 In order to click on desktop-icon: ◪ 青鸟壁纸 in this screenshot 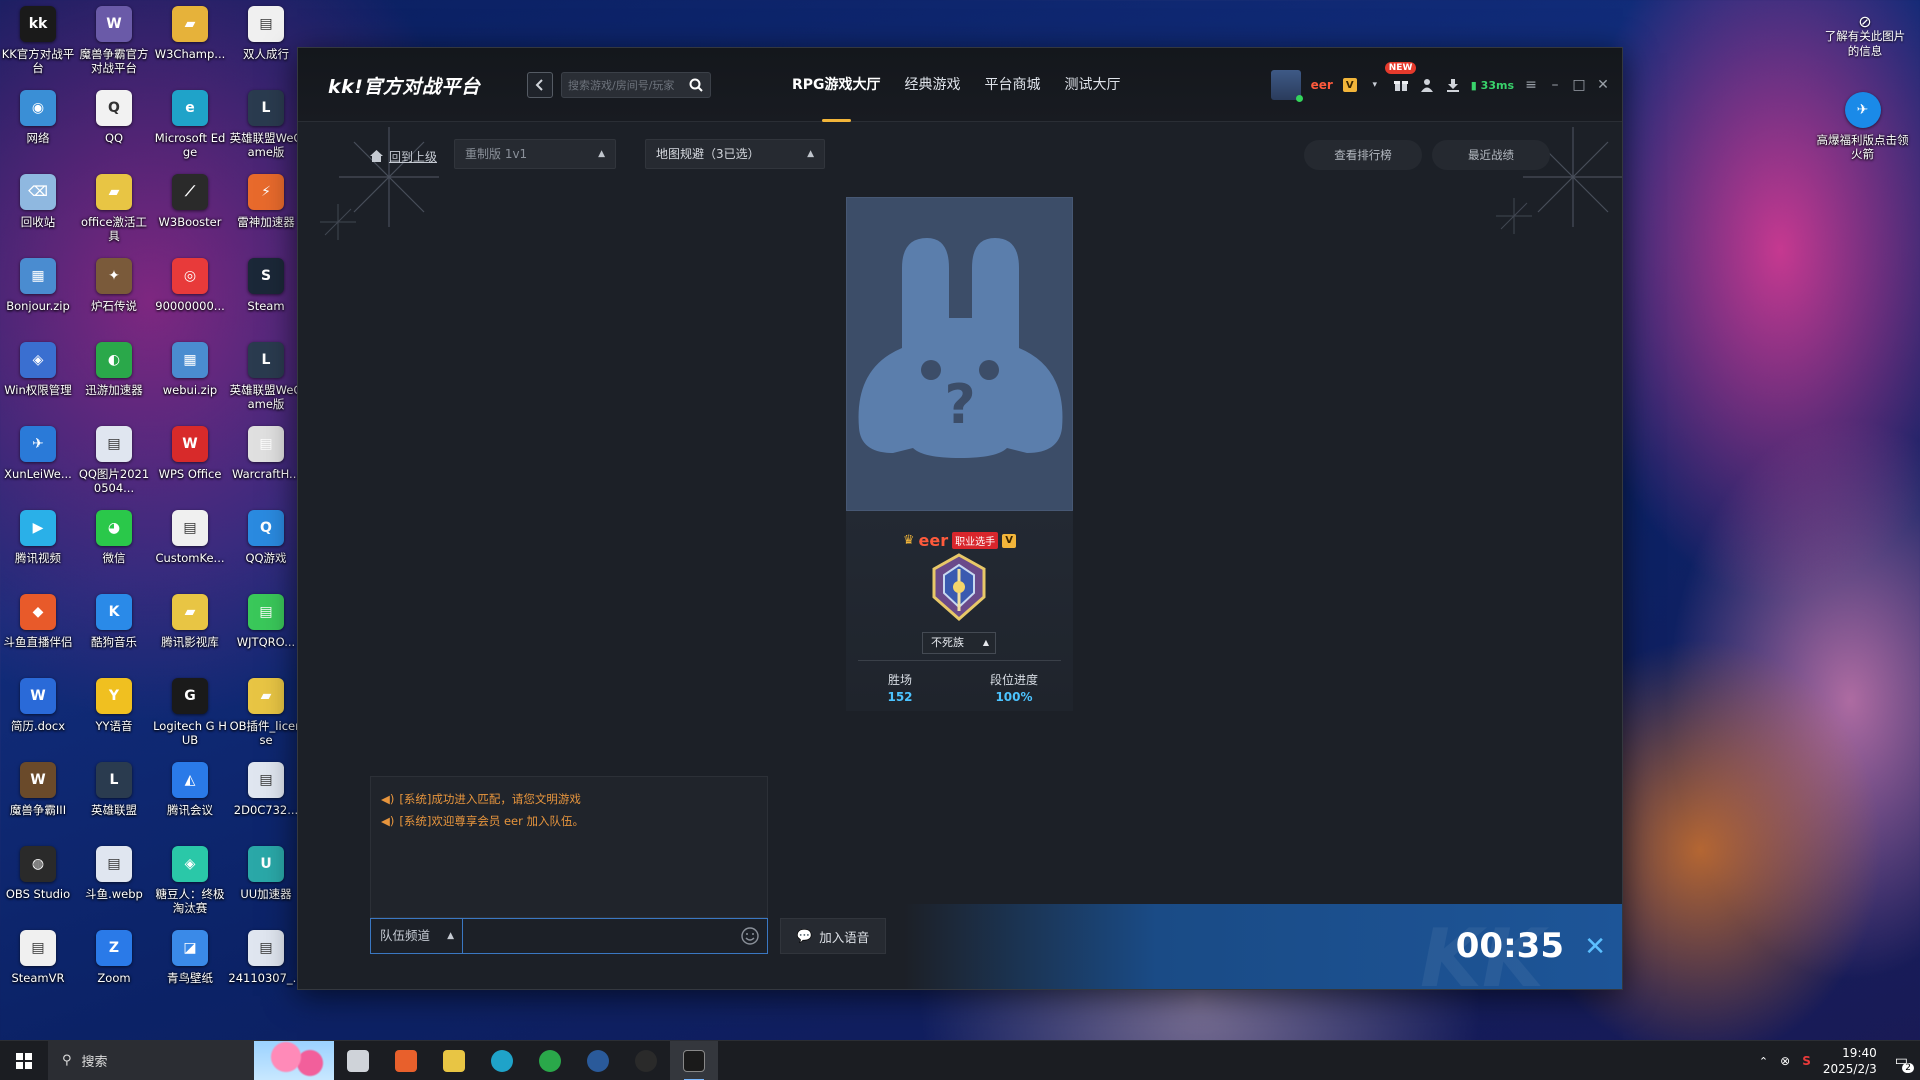, I will do `click(190, 964)`.